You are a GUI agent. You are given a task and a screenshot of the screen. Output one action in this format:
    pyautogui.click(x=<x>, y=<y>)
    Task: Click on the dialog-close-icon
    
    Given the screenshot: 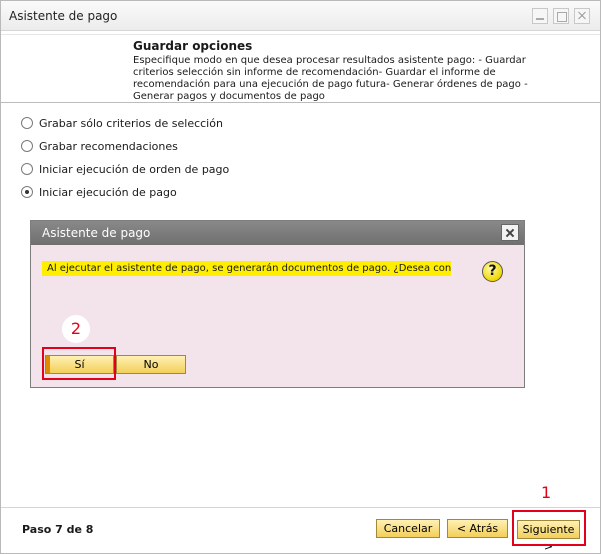 What is the action you would take?
    pyautogui.click(x=510, y=232)
    